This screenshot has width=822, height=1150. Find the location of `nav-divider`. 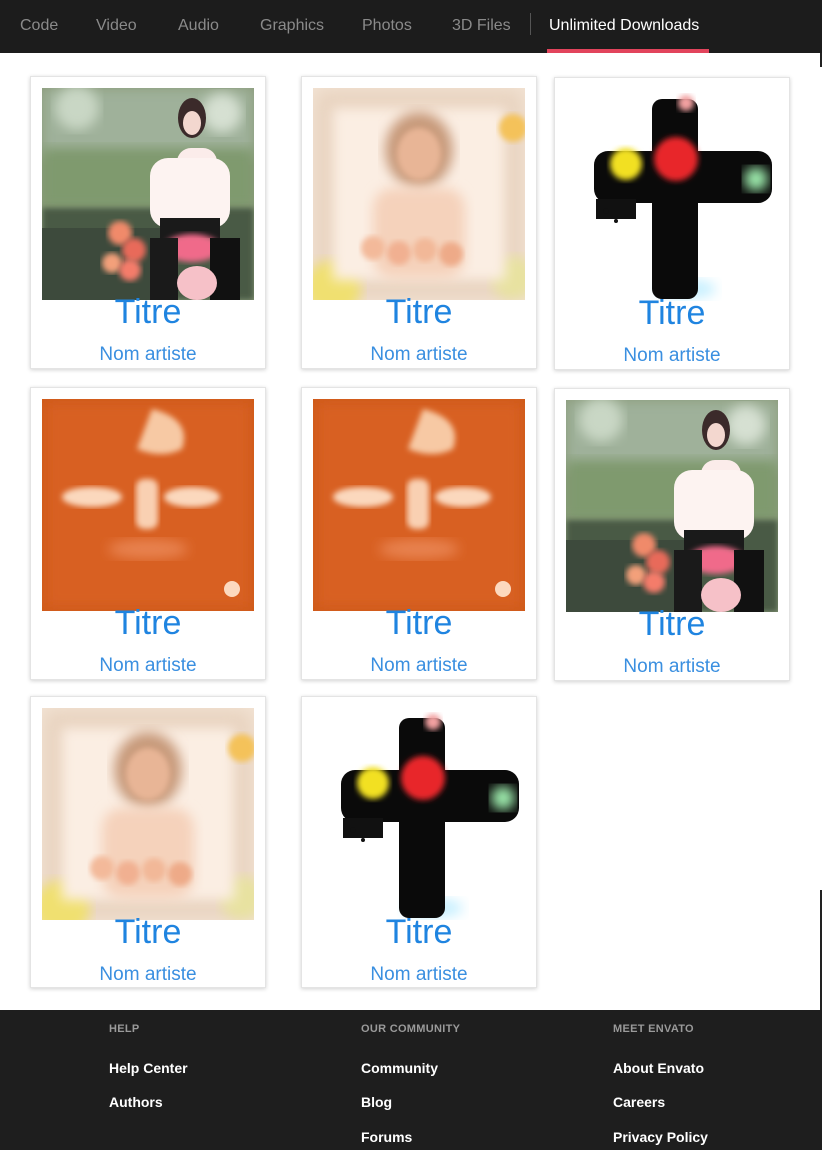

nav-divider is located at coordinates (530, 24).